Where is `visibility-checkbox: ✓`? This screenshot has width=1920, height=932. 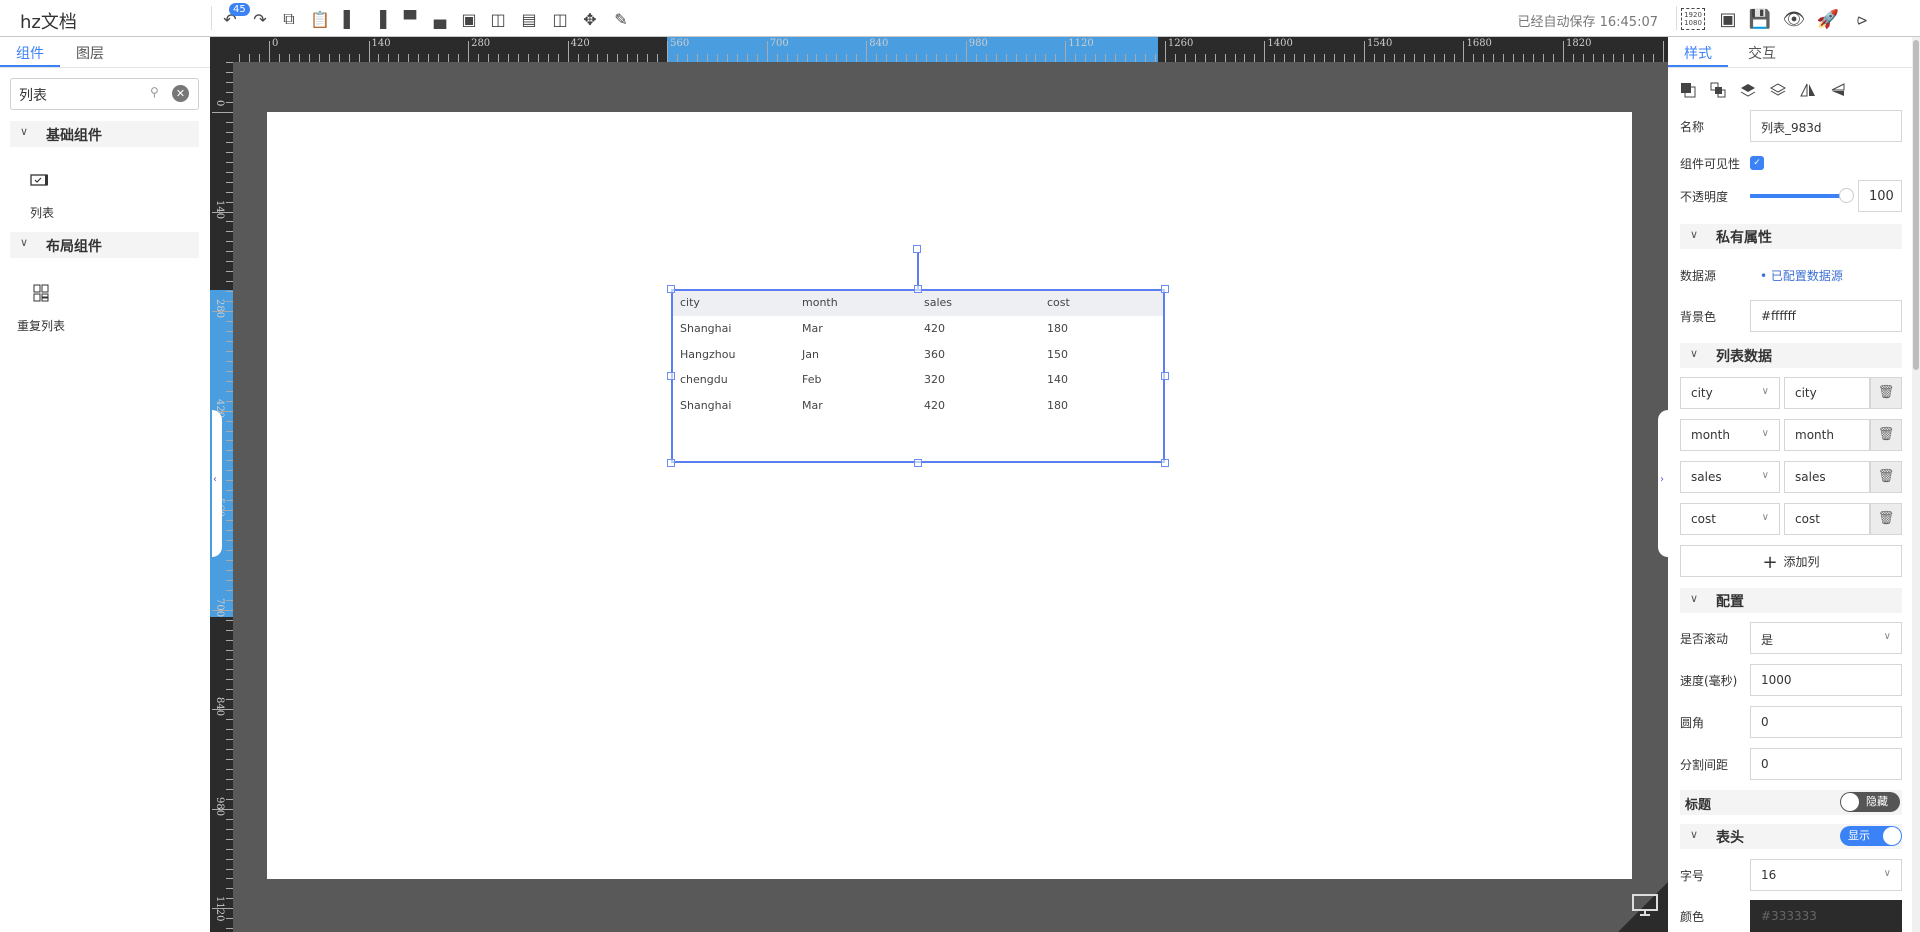
visibility-checkbox: ✓ is located at coordinates (1757, 163).